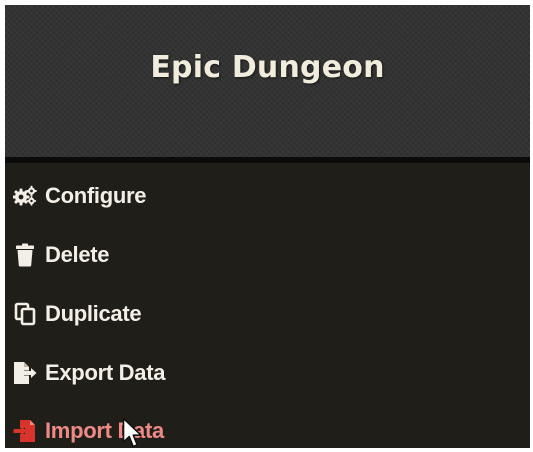  Describe the element at coordinates (25, 255) in the screenshot. I see `trash-icon` at that location.